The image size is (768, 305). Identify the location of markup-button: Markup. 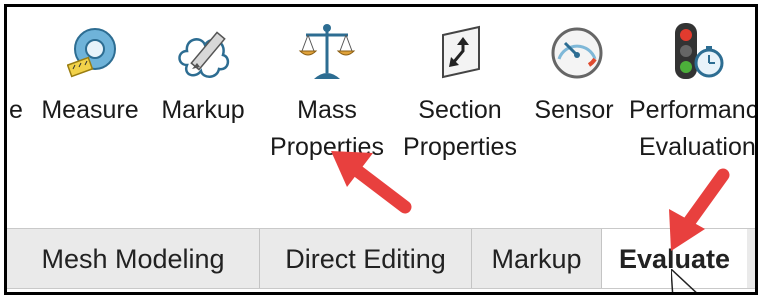
(203, 107).